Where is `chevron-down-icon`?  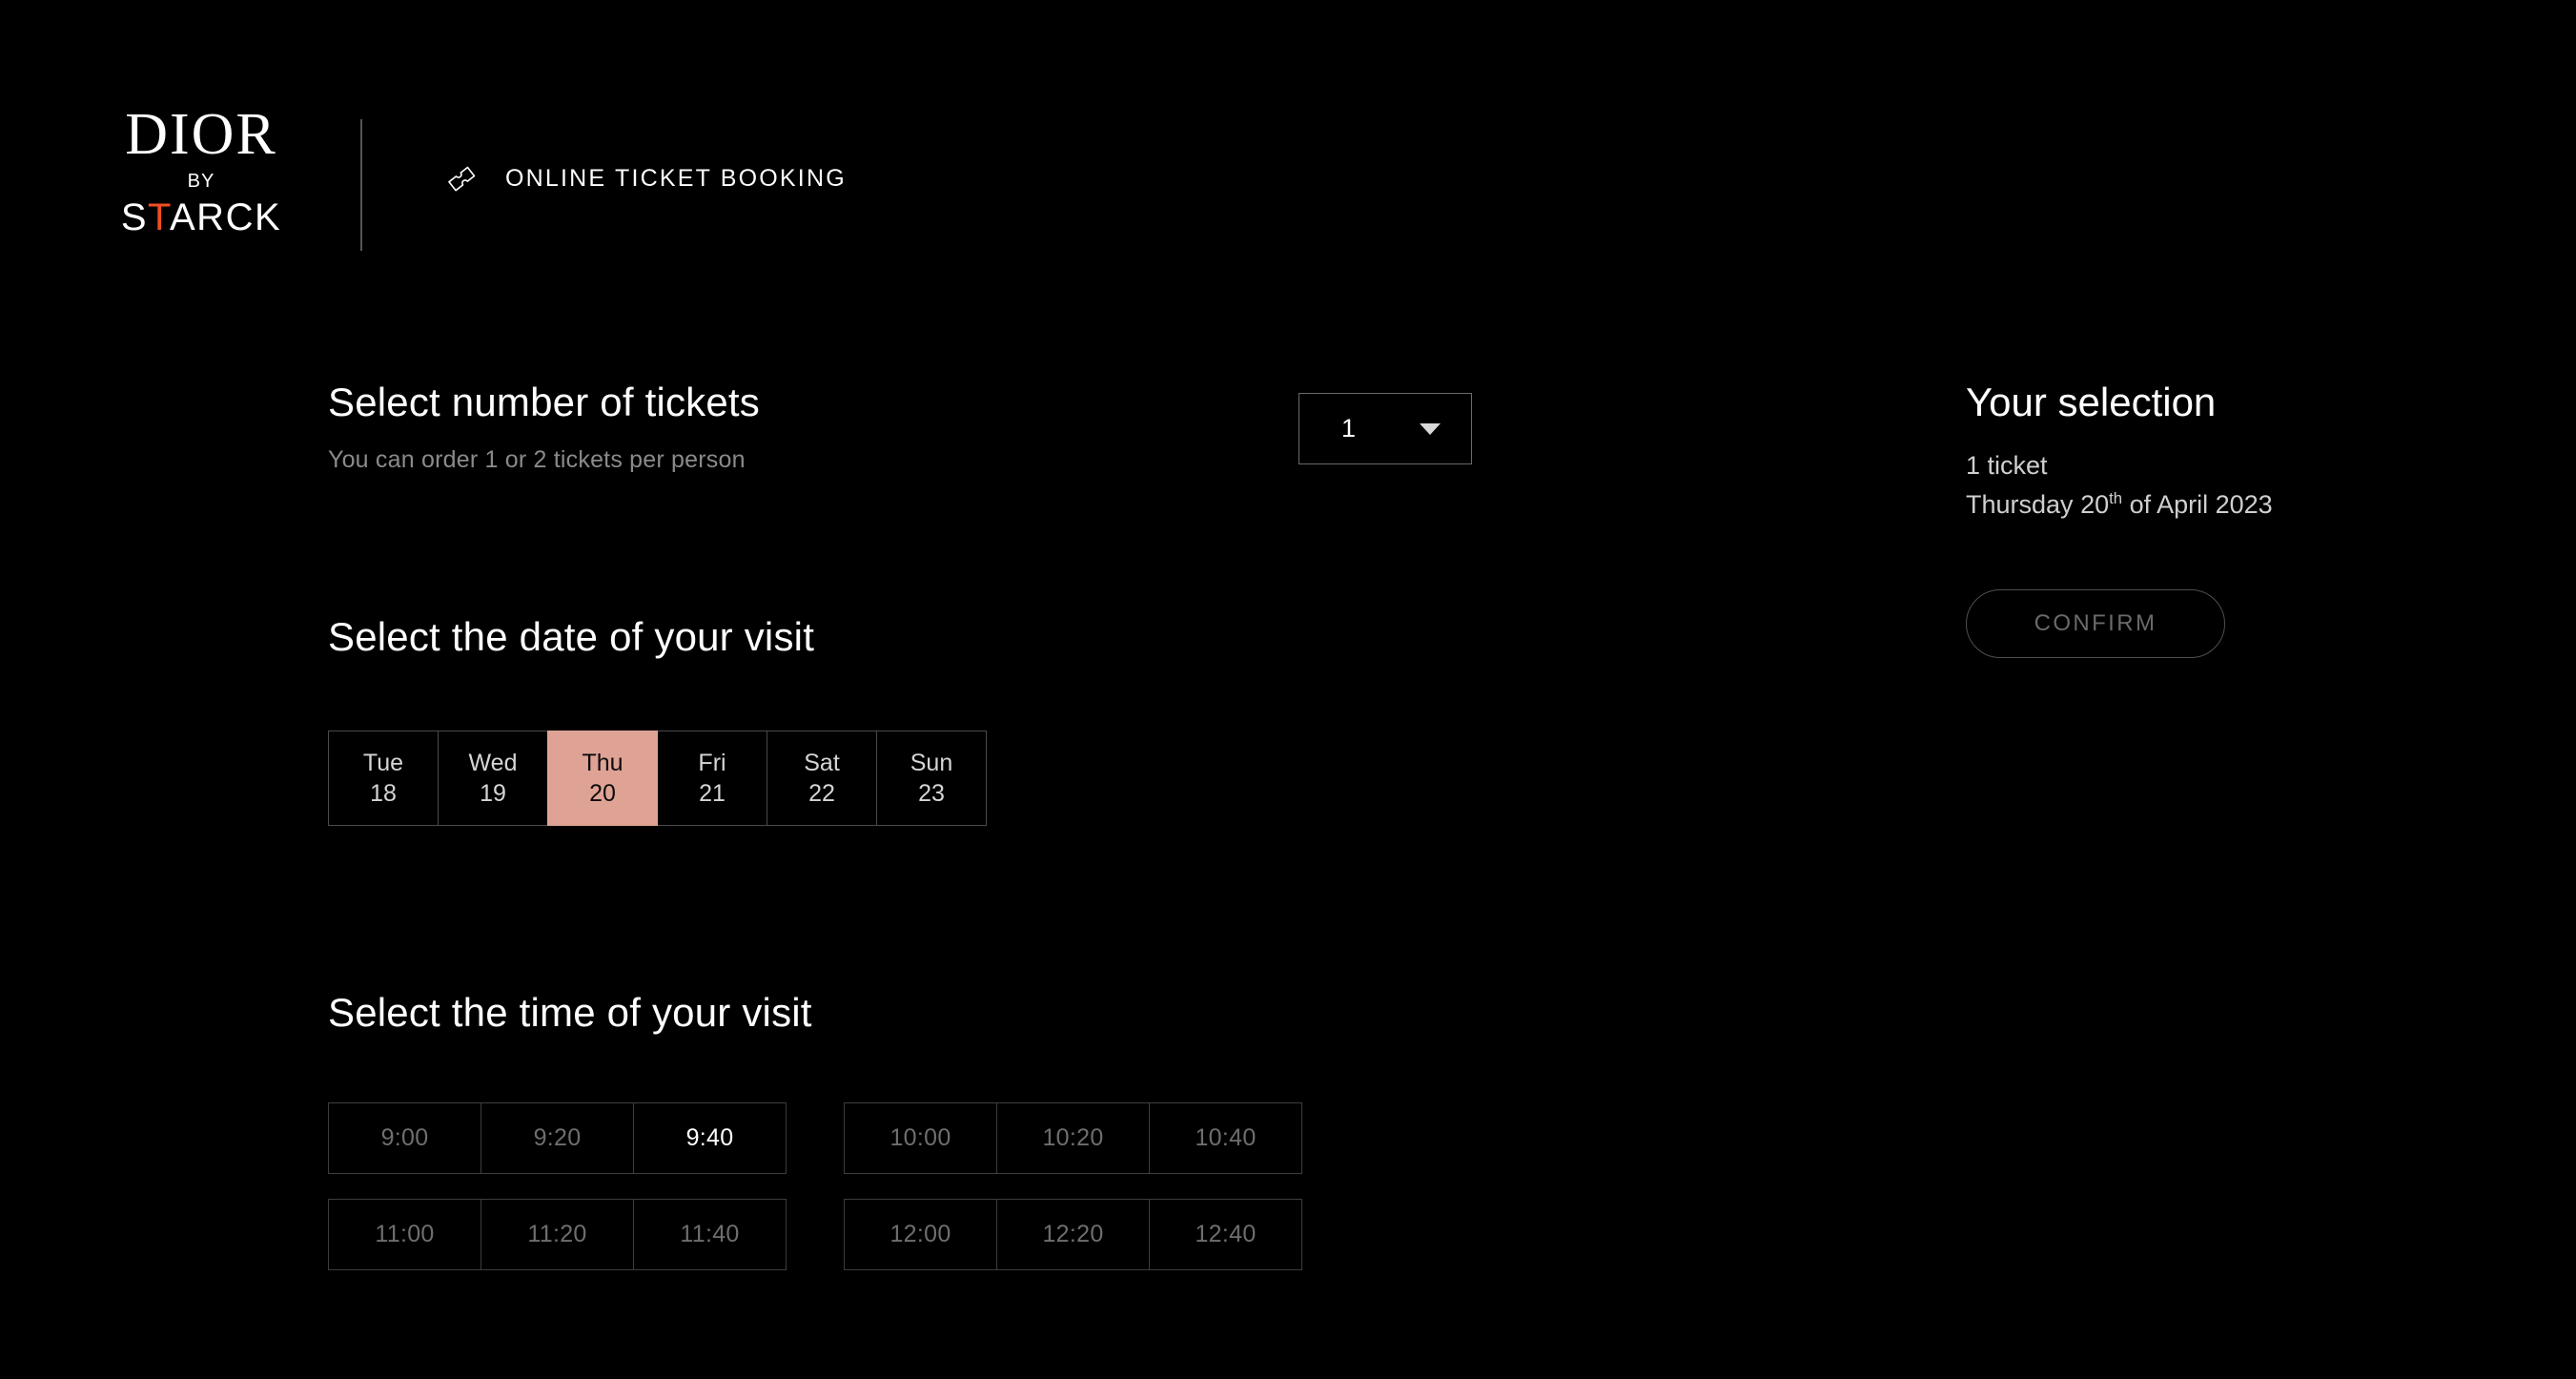
chevron-down-icon is located at coordinates (1430, 429).